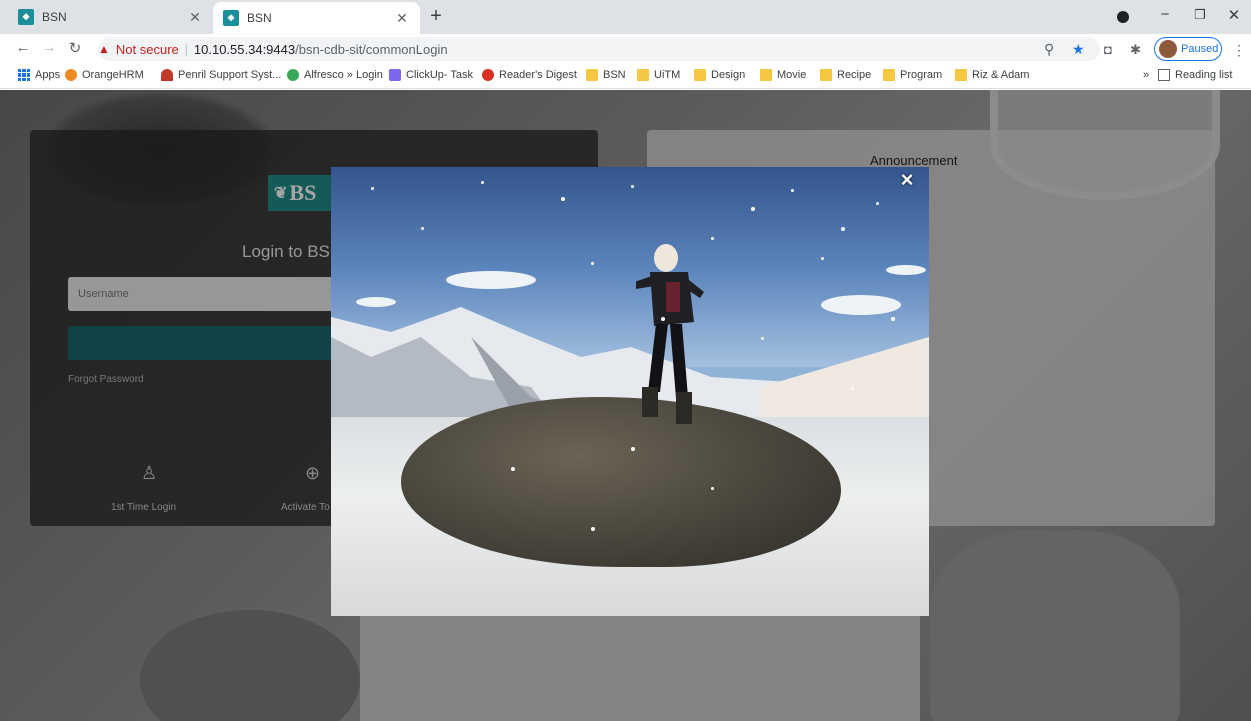 The width and height of the screenshot is (1251, 721). Describe the element at coordinates (1123, 17) in the screenshot. I see `profile-indicator-icon` at that location.